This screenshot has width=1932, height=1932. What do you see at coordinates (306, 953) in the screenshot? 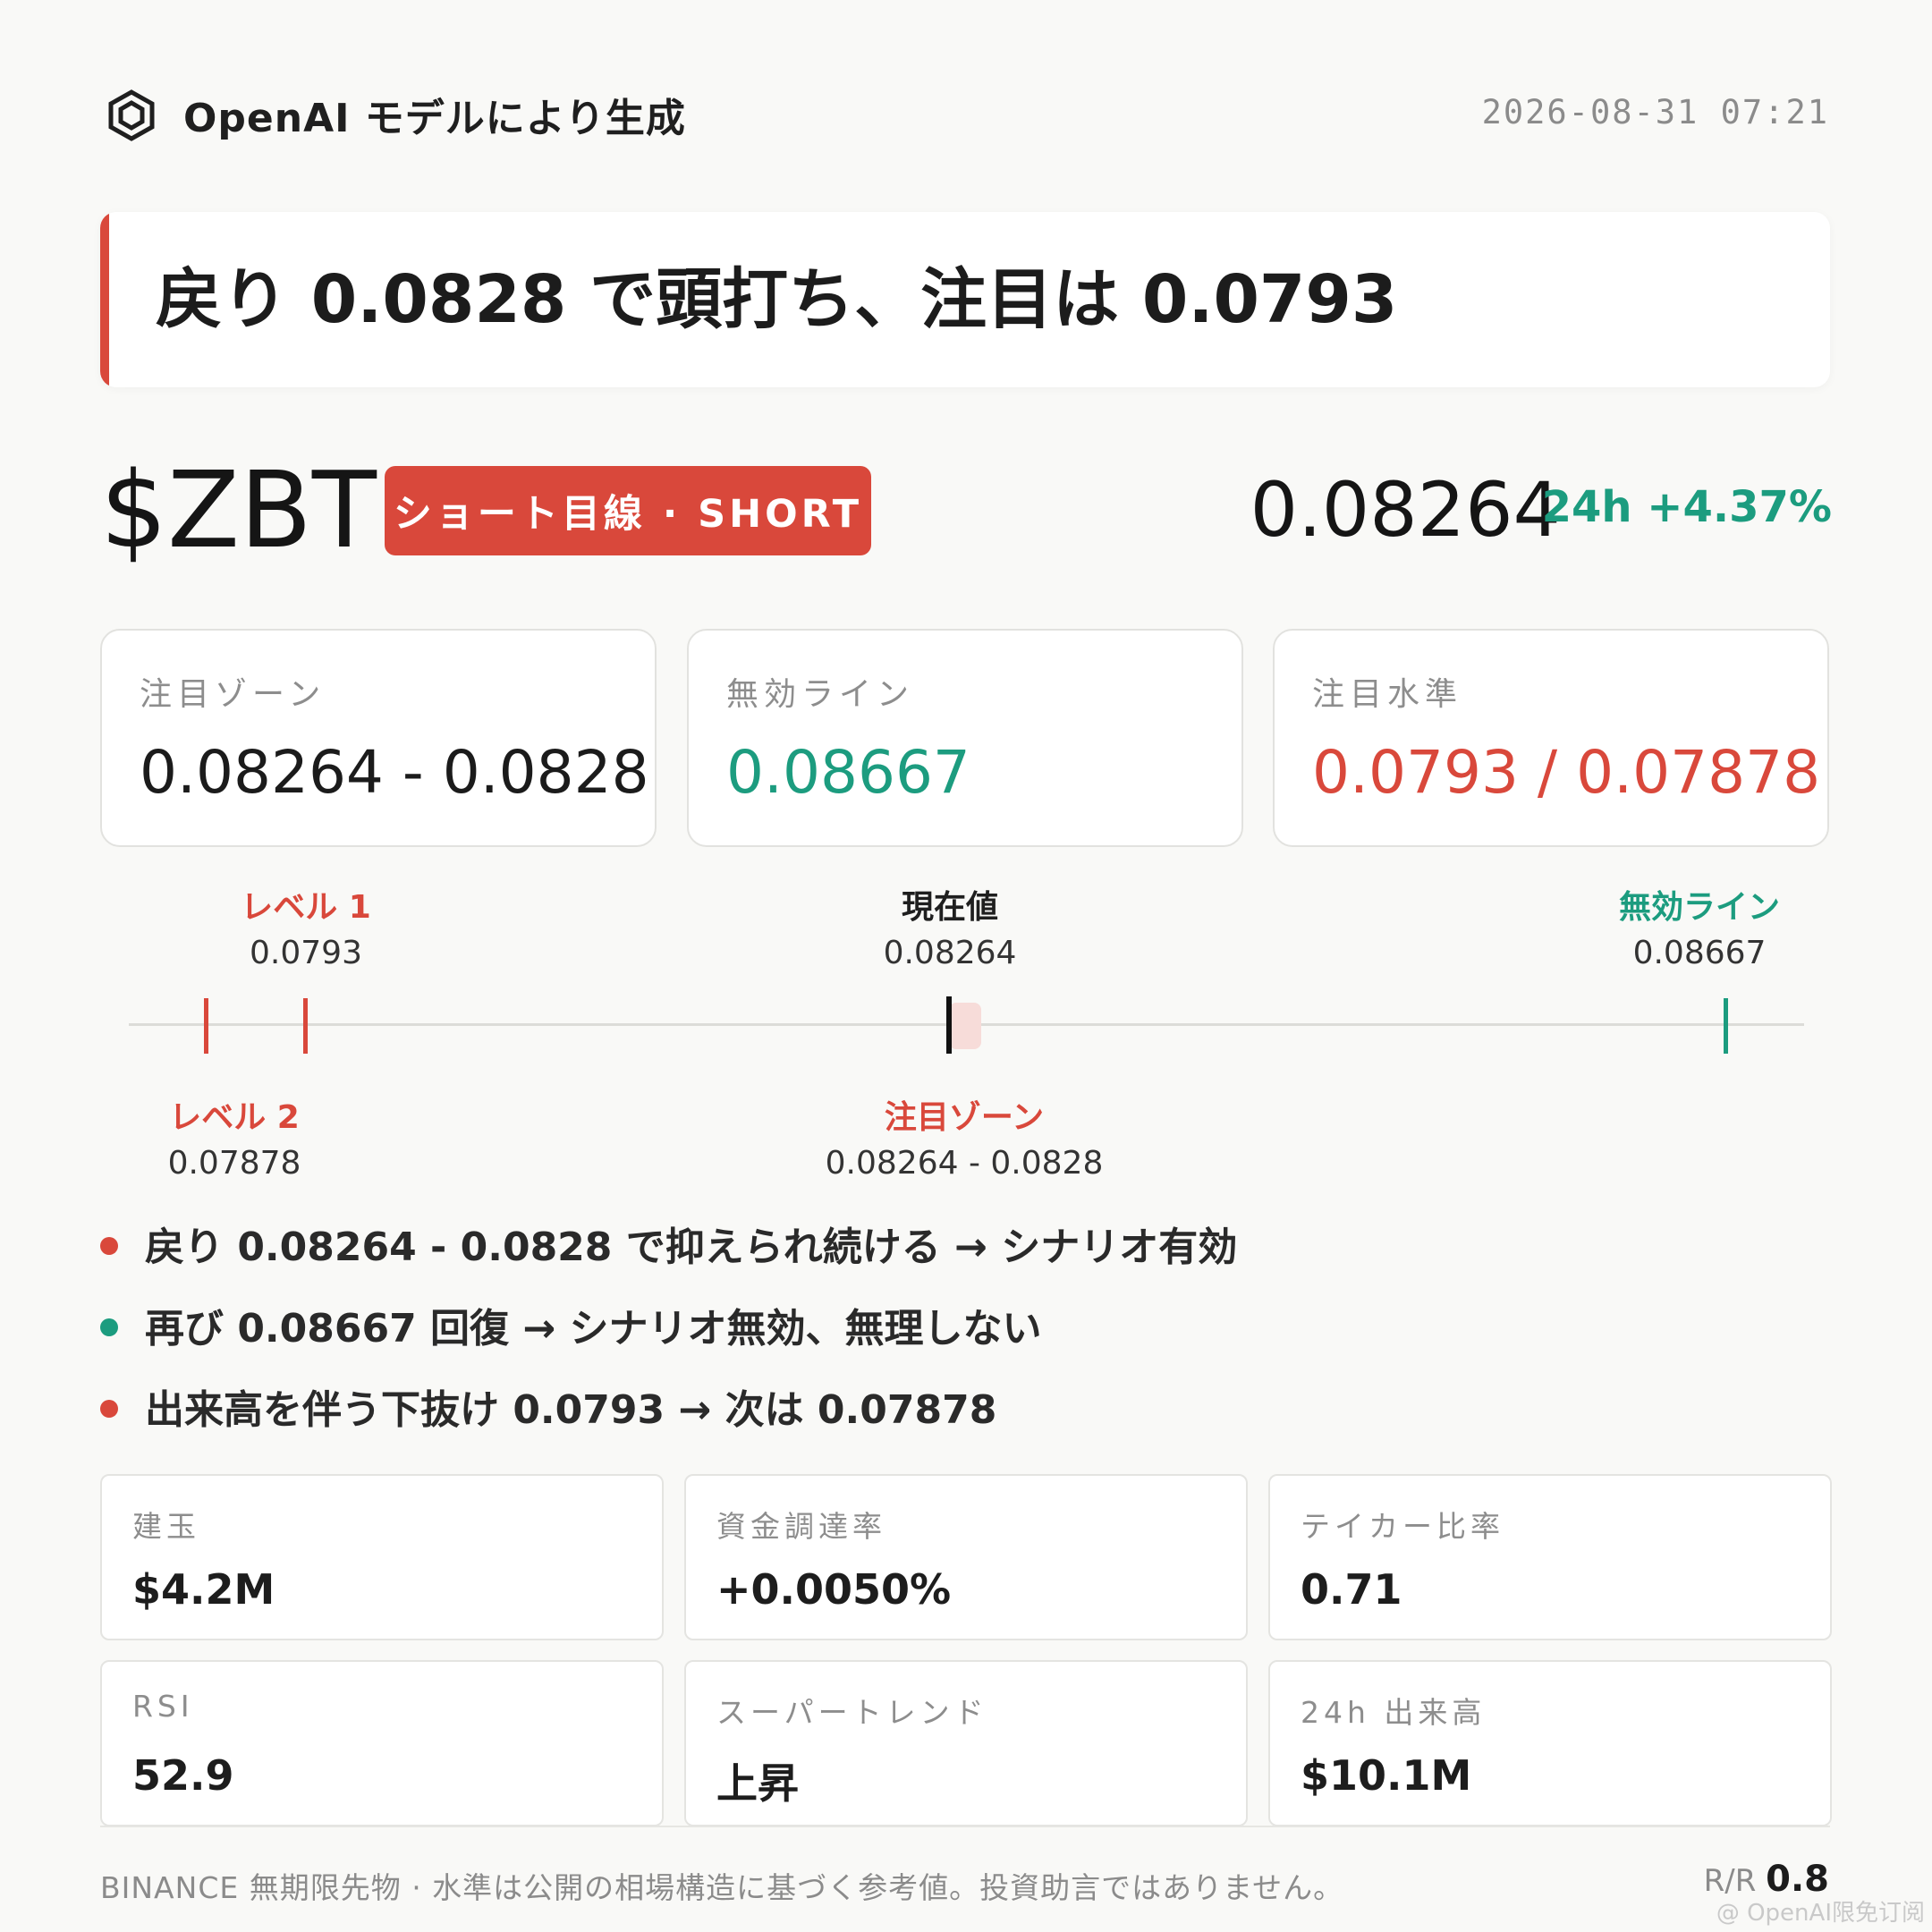
I see `level1-value: 0.0793` at bounding box center [306, 953].